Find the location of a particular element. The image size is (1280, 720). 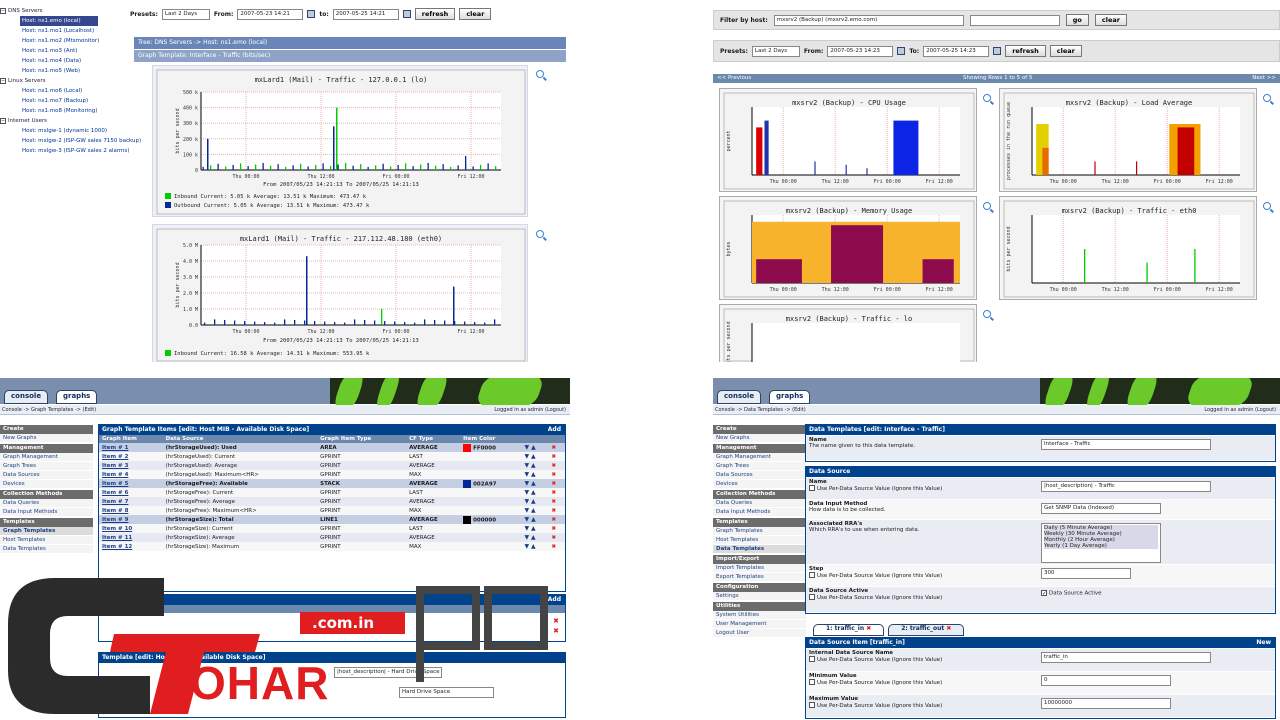

close-icon: ✖ is located at coordinates (948, 628).